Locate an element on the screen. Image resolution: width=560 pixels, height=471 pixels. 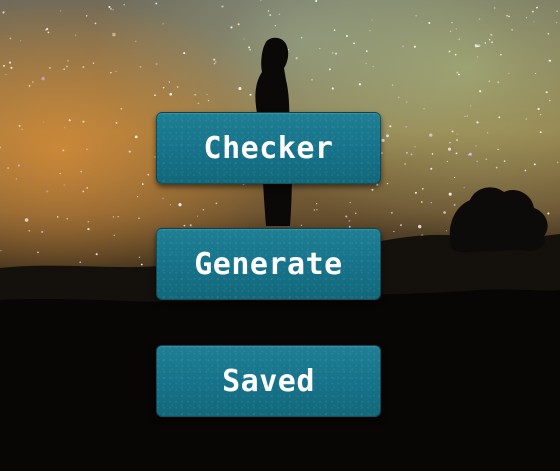
generate-button-label: Generate is located at coordinates (268, 264).